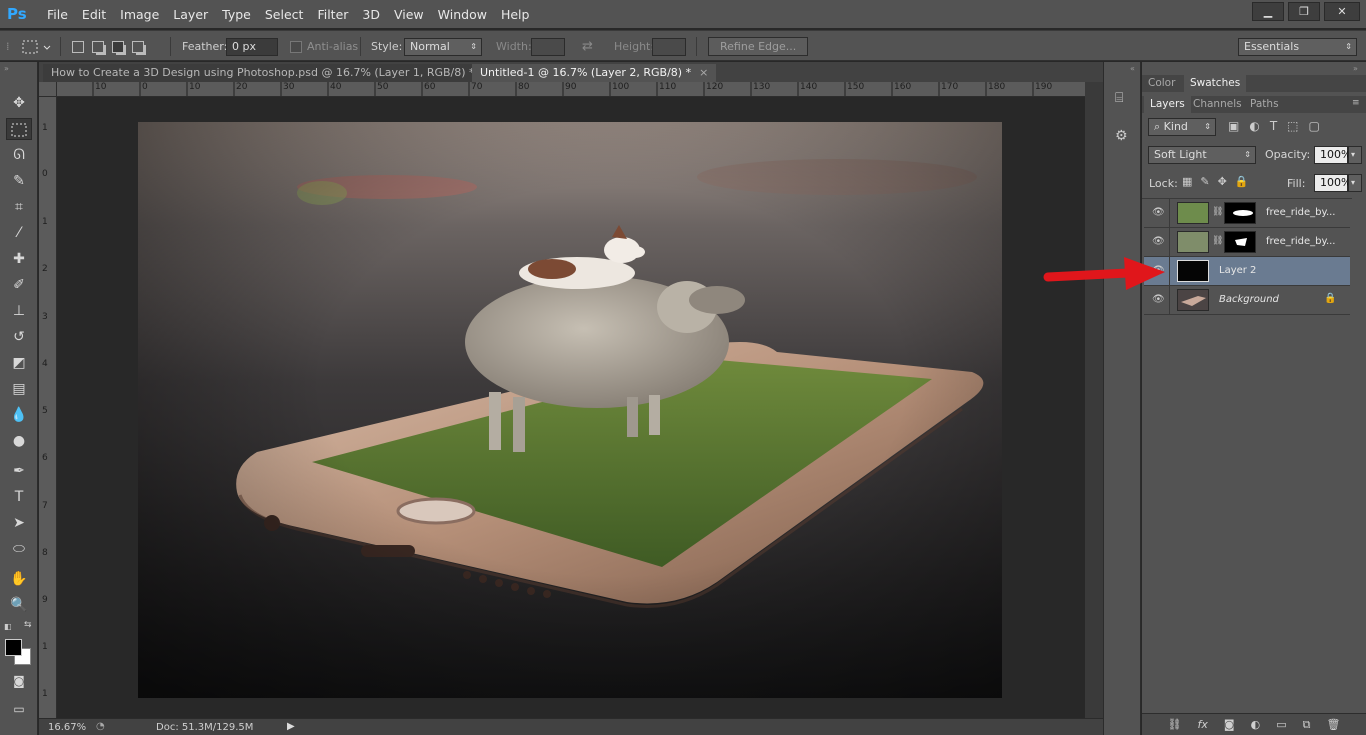 The width and height of the screenshot is (1366, 735). What do you see at coordinates (548, 46) in the screenshot?
I see `width-input` at bounding box center [548, 46].